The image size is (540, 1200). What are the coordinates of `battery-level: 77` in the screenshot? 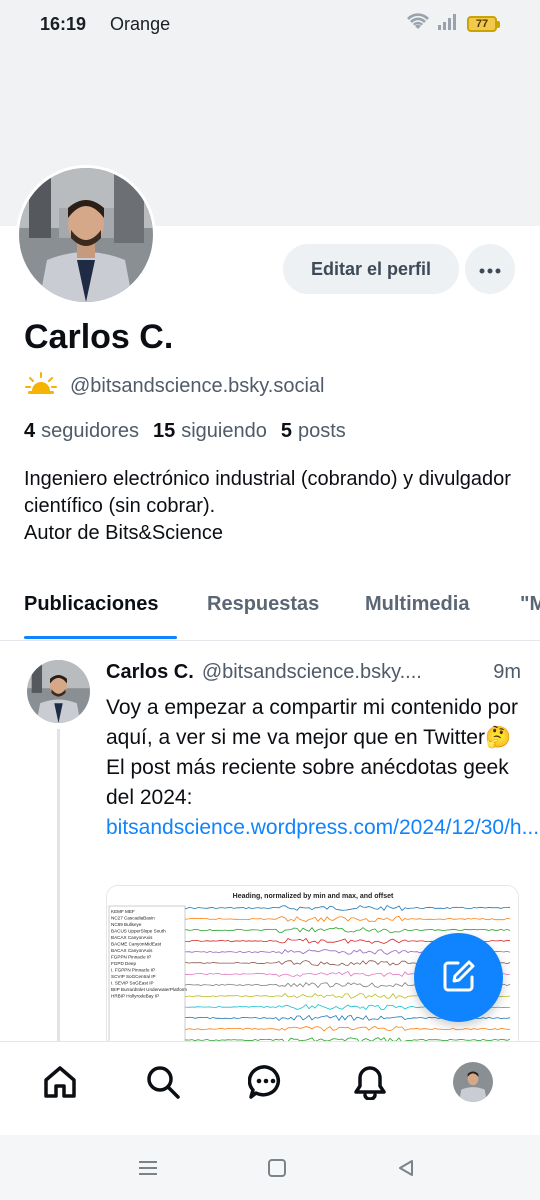 It's located at (482, 24).